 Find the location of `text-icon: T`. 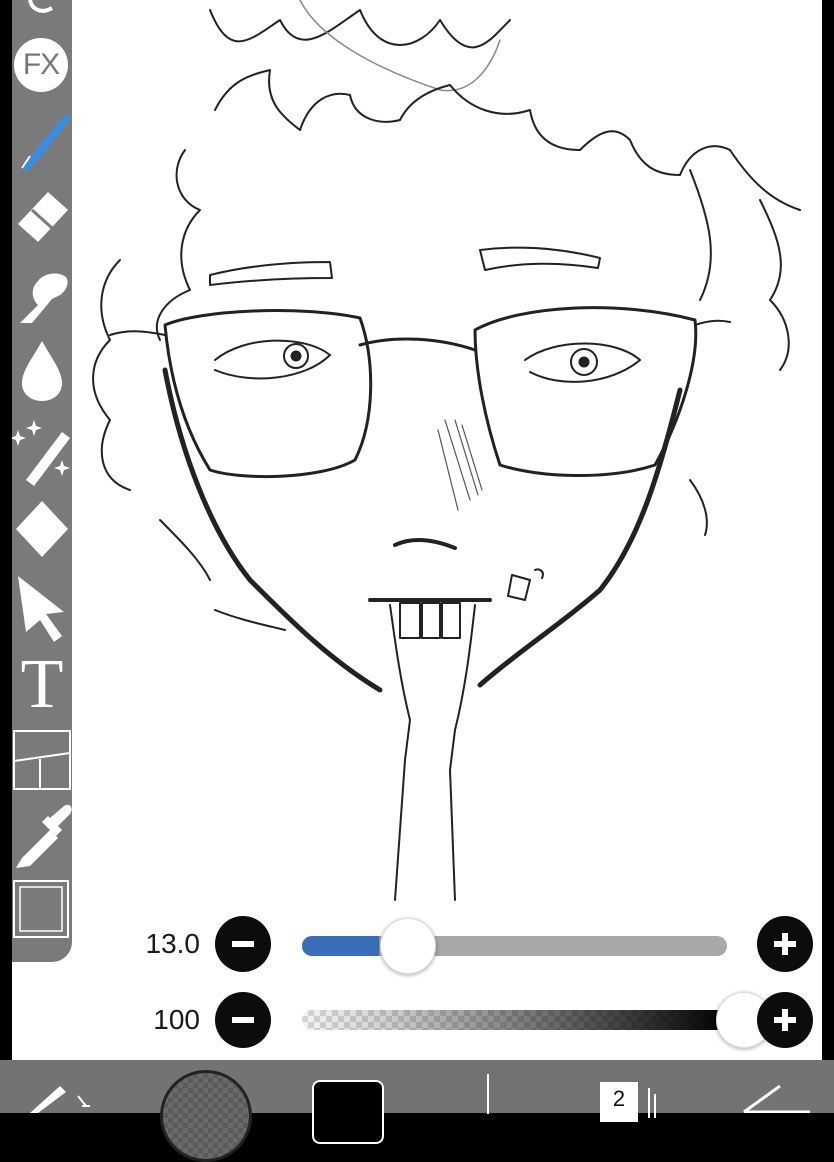

text-icon: T is located at coordinates (42, 684).